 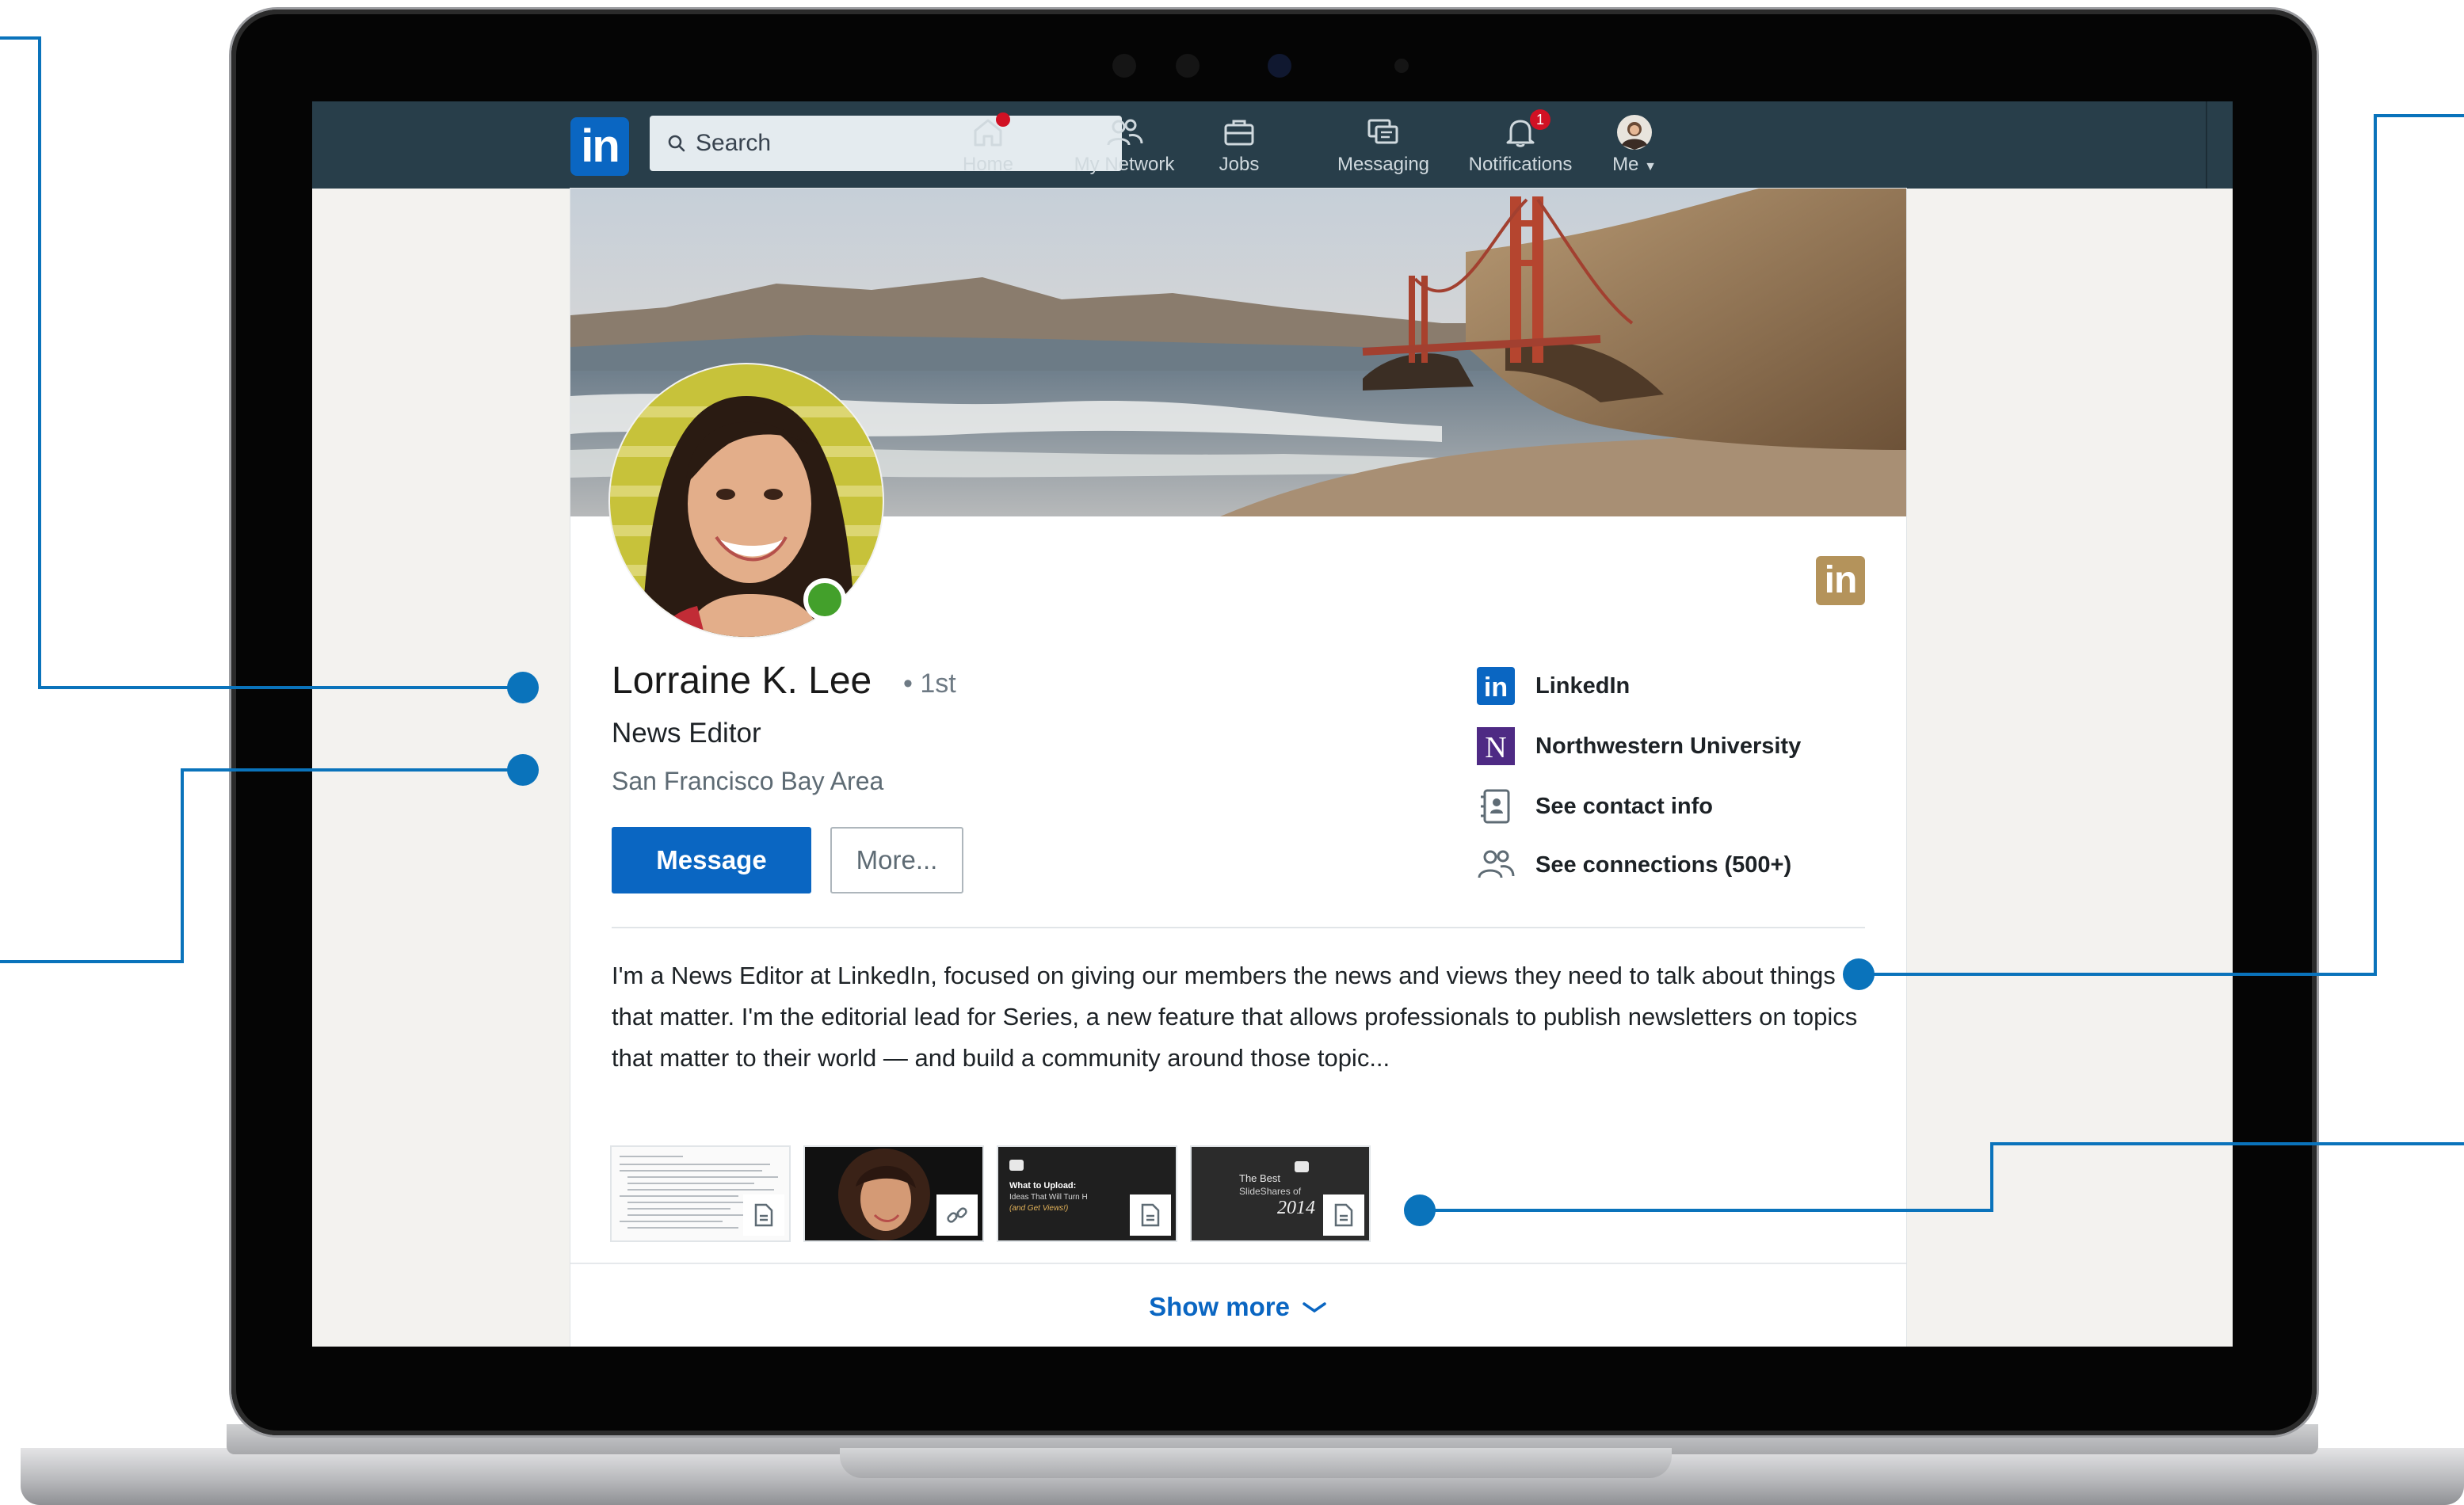 What do you see at coordinates (523, 687) in the screenshot?
I see `callout-dot-name` at bounding box center [523, 687].